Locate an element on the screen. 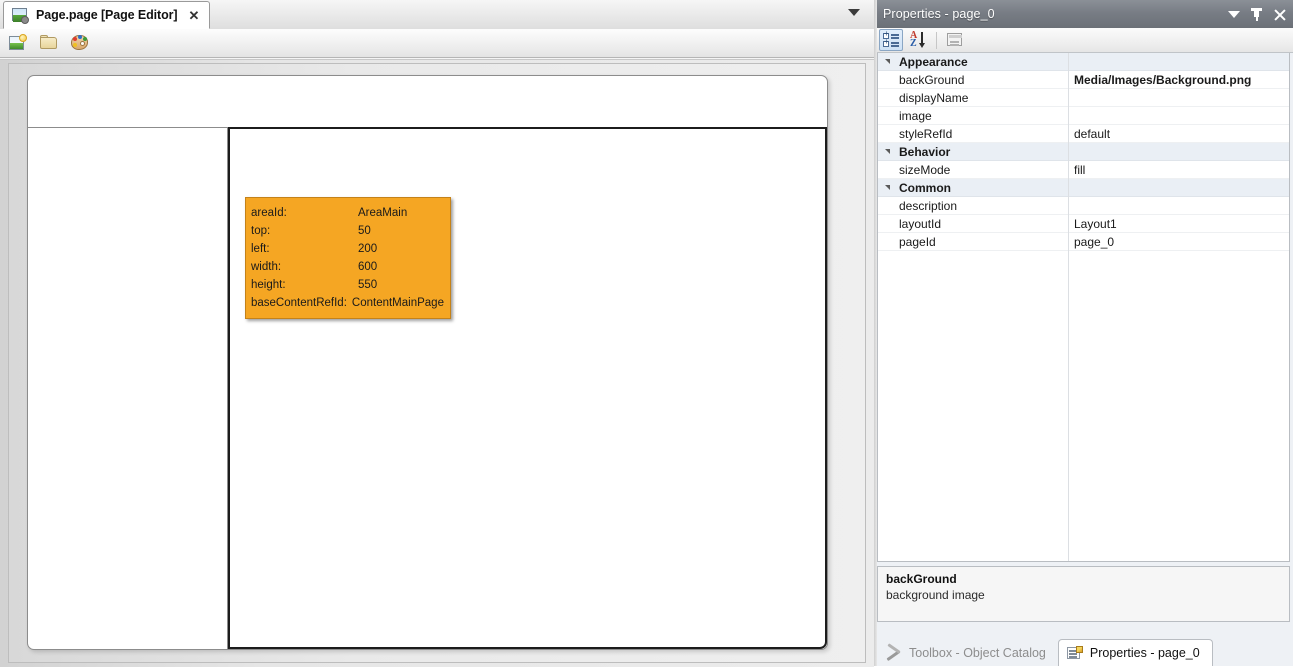  category-label: Appearance is located at coordinates (933, 61).